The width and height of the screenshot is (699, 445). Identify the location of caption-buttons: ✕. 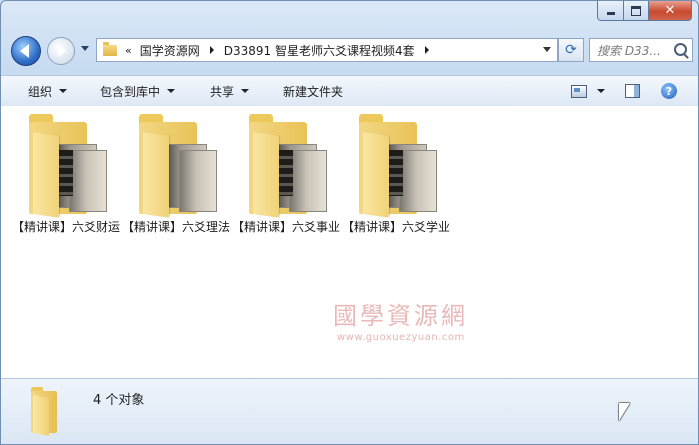
(644, 11).